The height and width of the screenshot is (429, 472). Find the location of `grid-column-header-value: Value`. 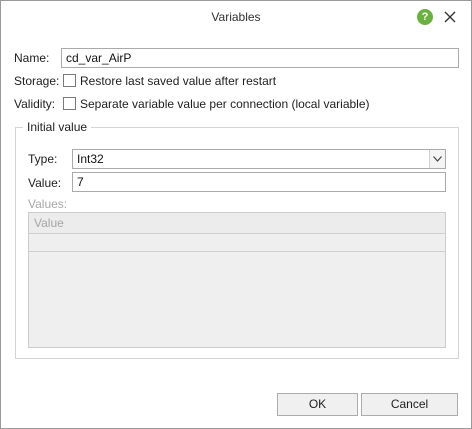

grid-column-header-value: Value is located at coordinates (49, 223).